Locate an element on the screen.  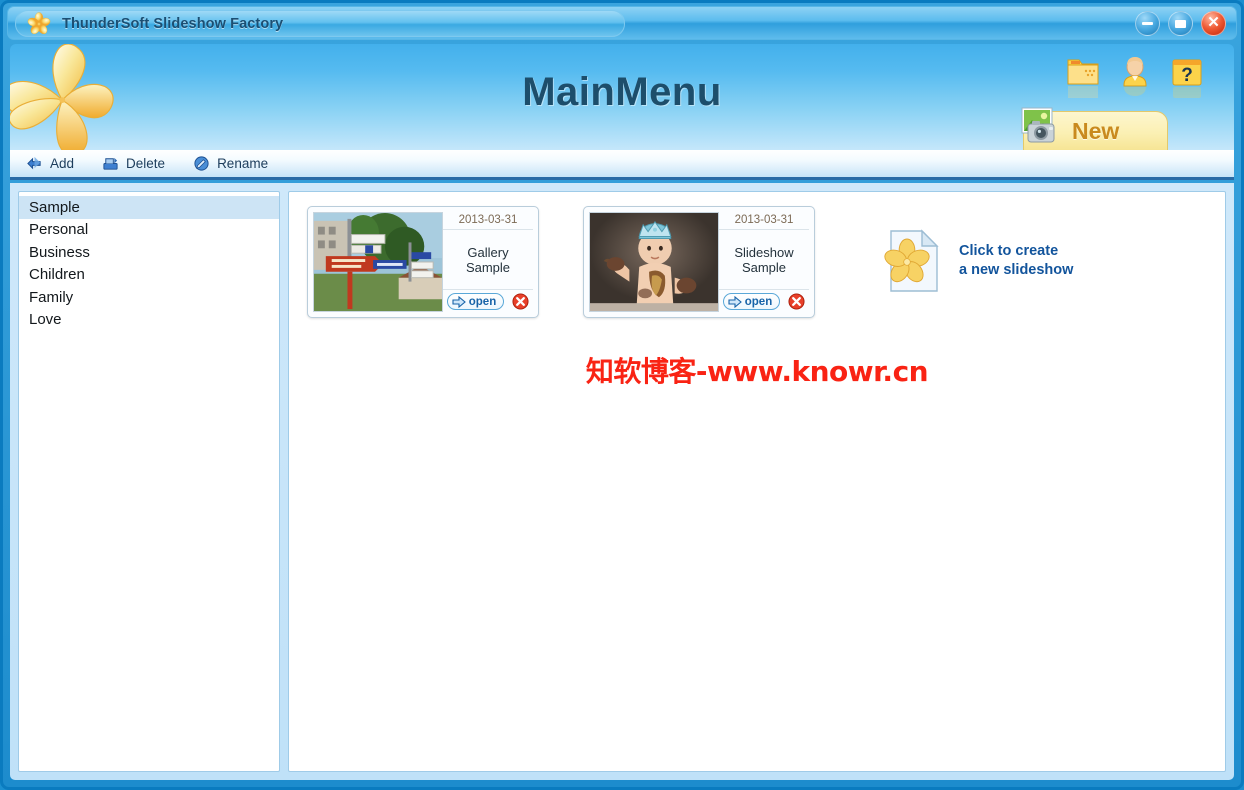
header-icon-group: ? is located at coordinates (1135, 75).